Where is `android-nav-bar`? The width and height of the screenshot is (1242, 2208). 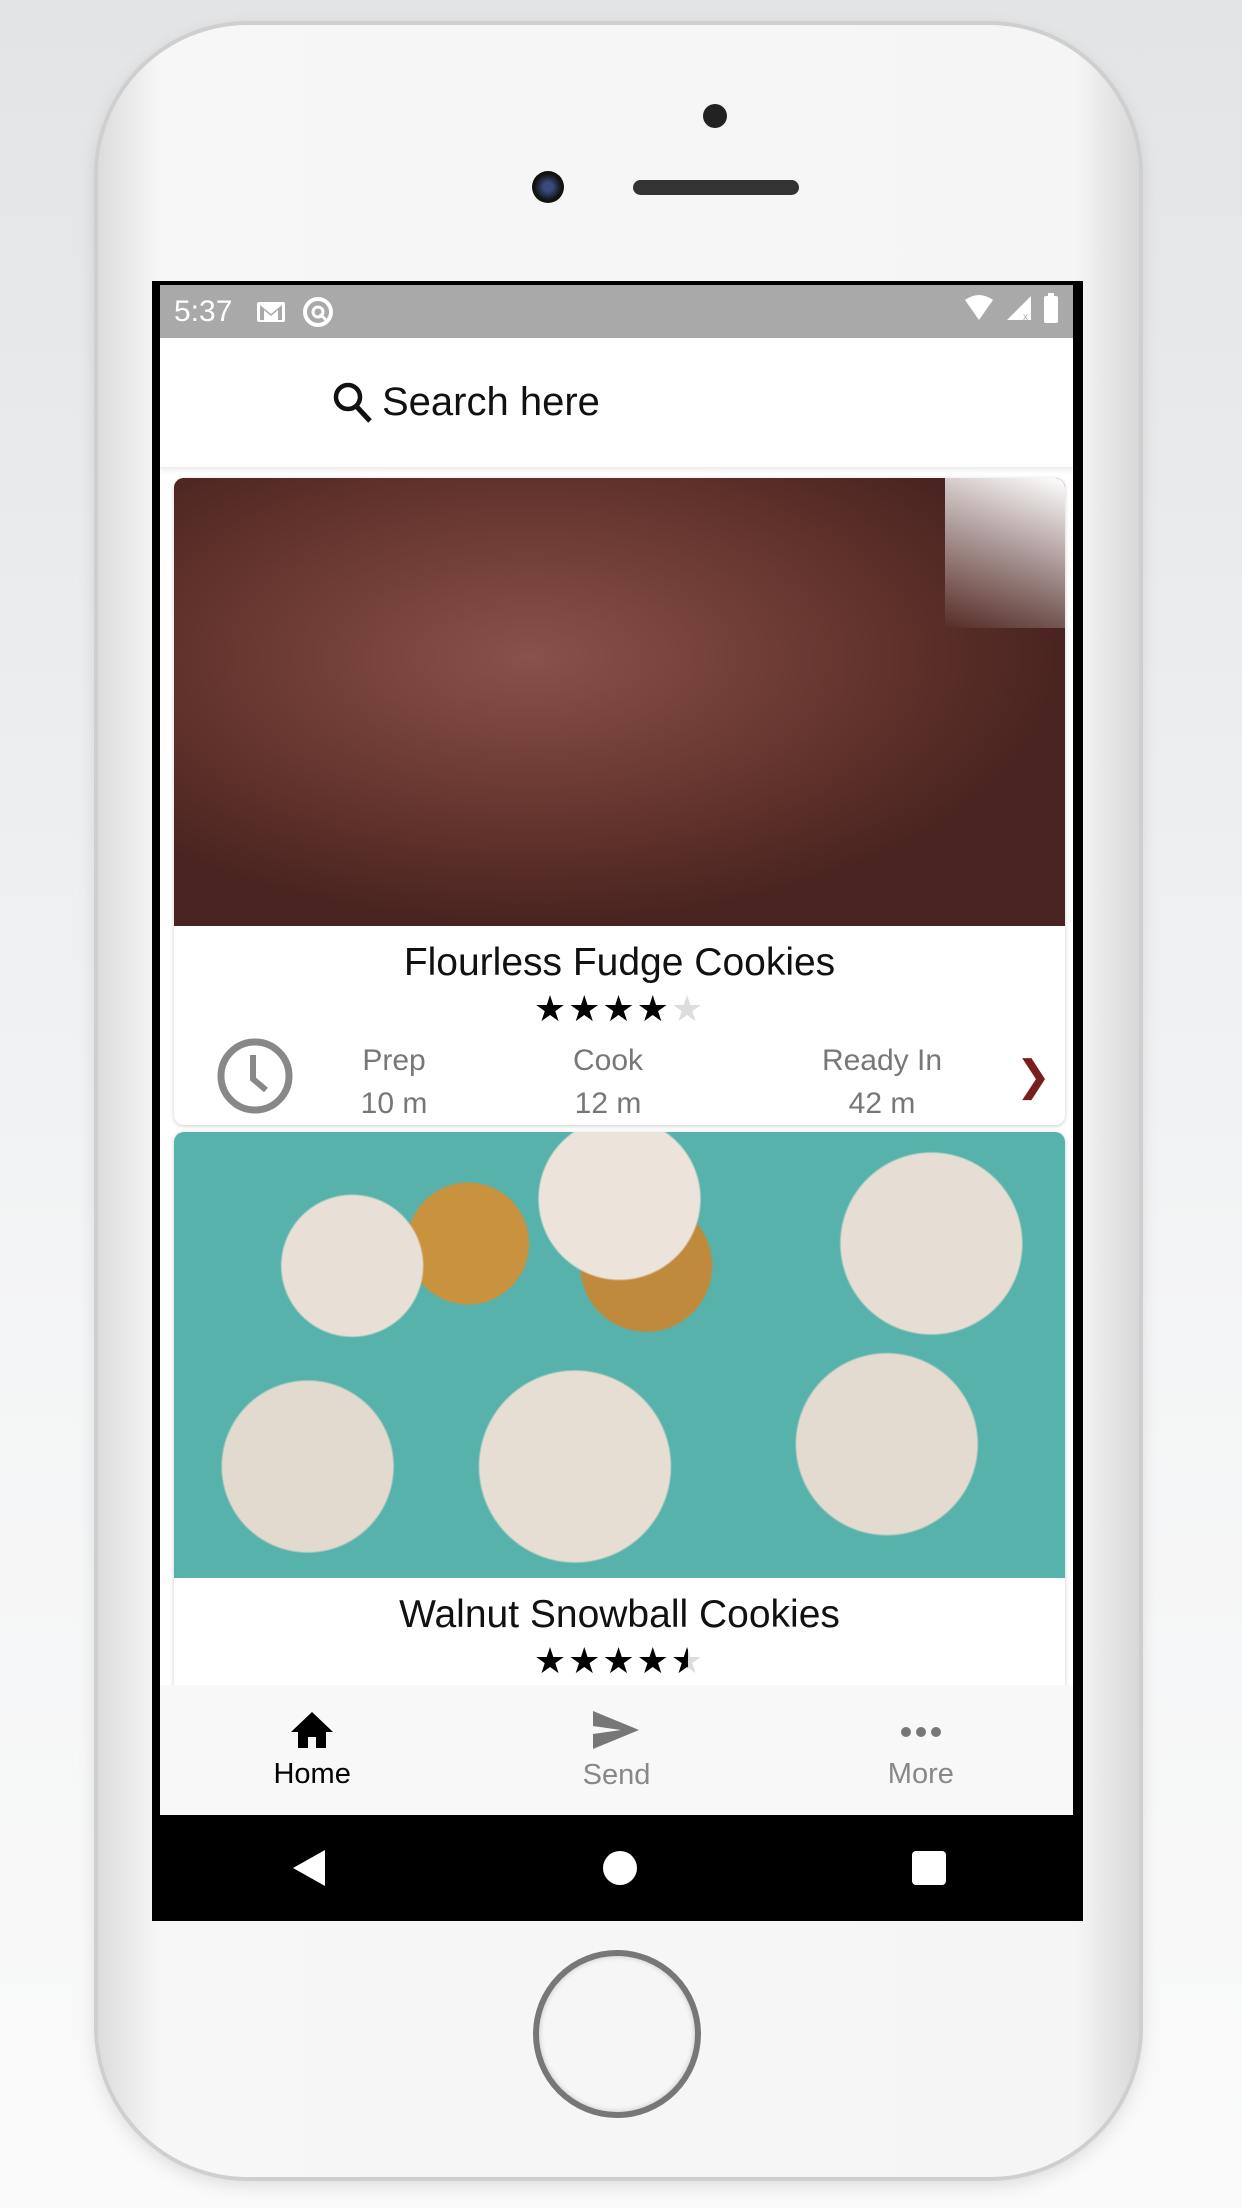 android-nav-bar is located at coordinates (617, 1868).